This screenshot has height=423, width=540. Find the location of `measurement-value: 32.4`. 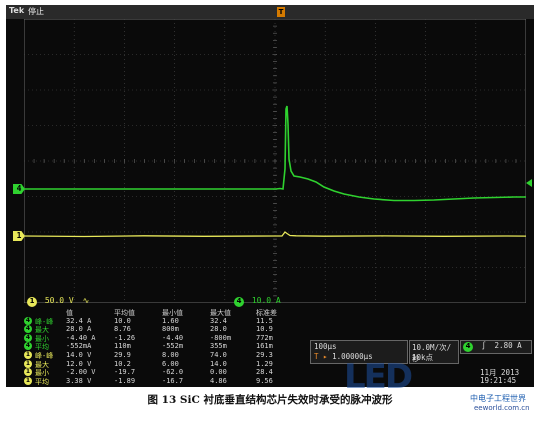

measurement-value: 32.4 is located at coordinates (218, 320).